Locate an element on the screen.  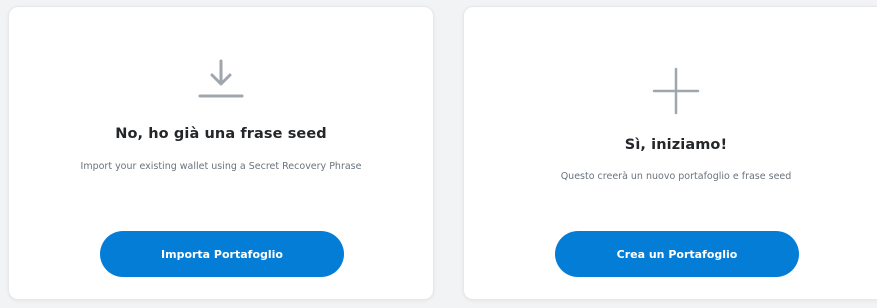
plus-icon is located at coordinates (676, 91).